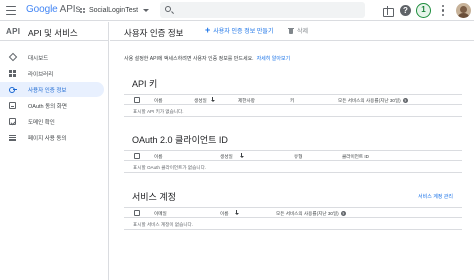  I want to click on oauth-clients-title: OAuth 2.0 클라이언트 ID, so click(180, 140).